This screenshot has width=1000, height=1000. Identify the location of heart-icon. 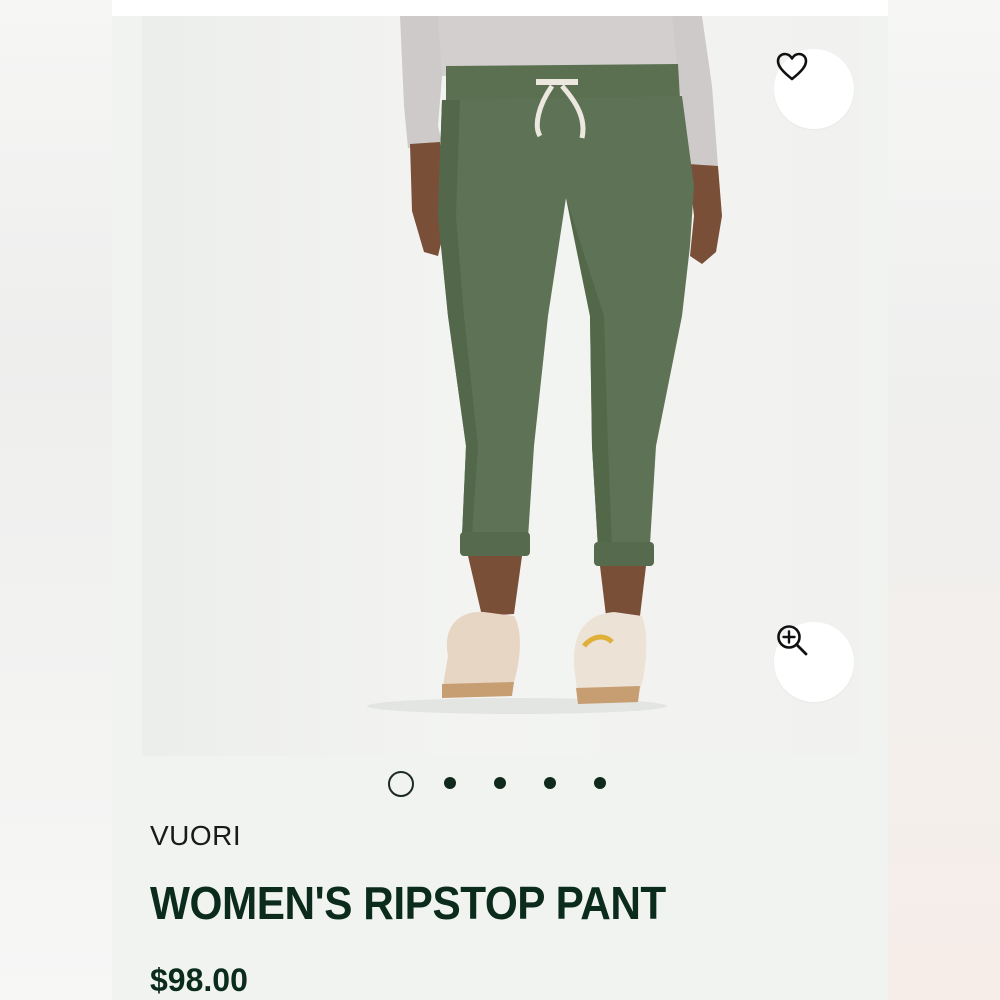
(792, 66).